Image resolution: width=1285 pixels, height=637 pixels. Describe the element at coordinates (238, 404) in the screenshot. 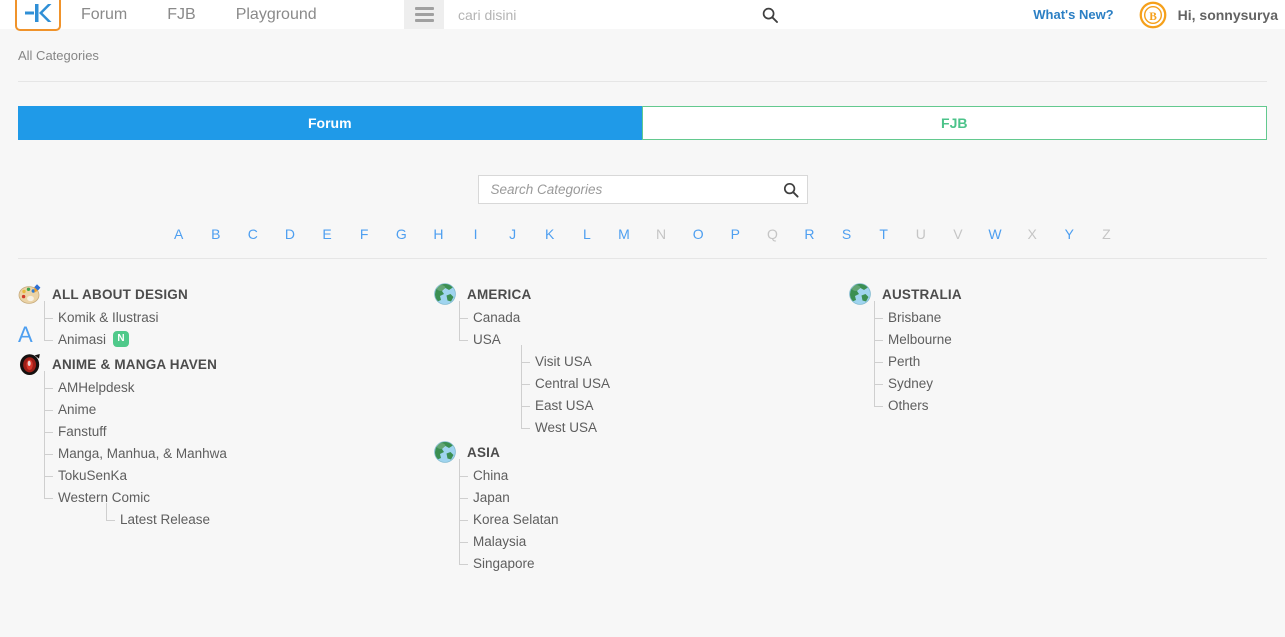

I see `subcategory-item: Anime` at that location.